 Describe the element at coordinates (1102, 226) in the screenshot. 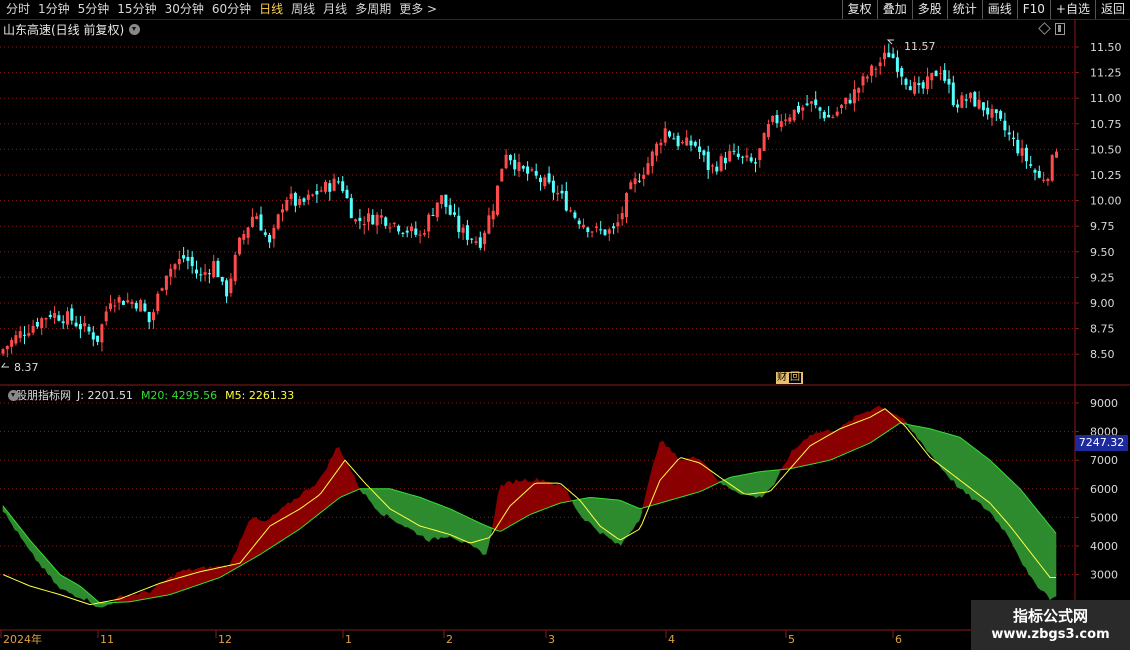

I see `price-axis-label: 9.75` at that location.